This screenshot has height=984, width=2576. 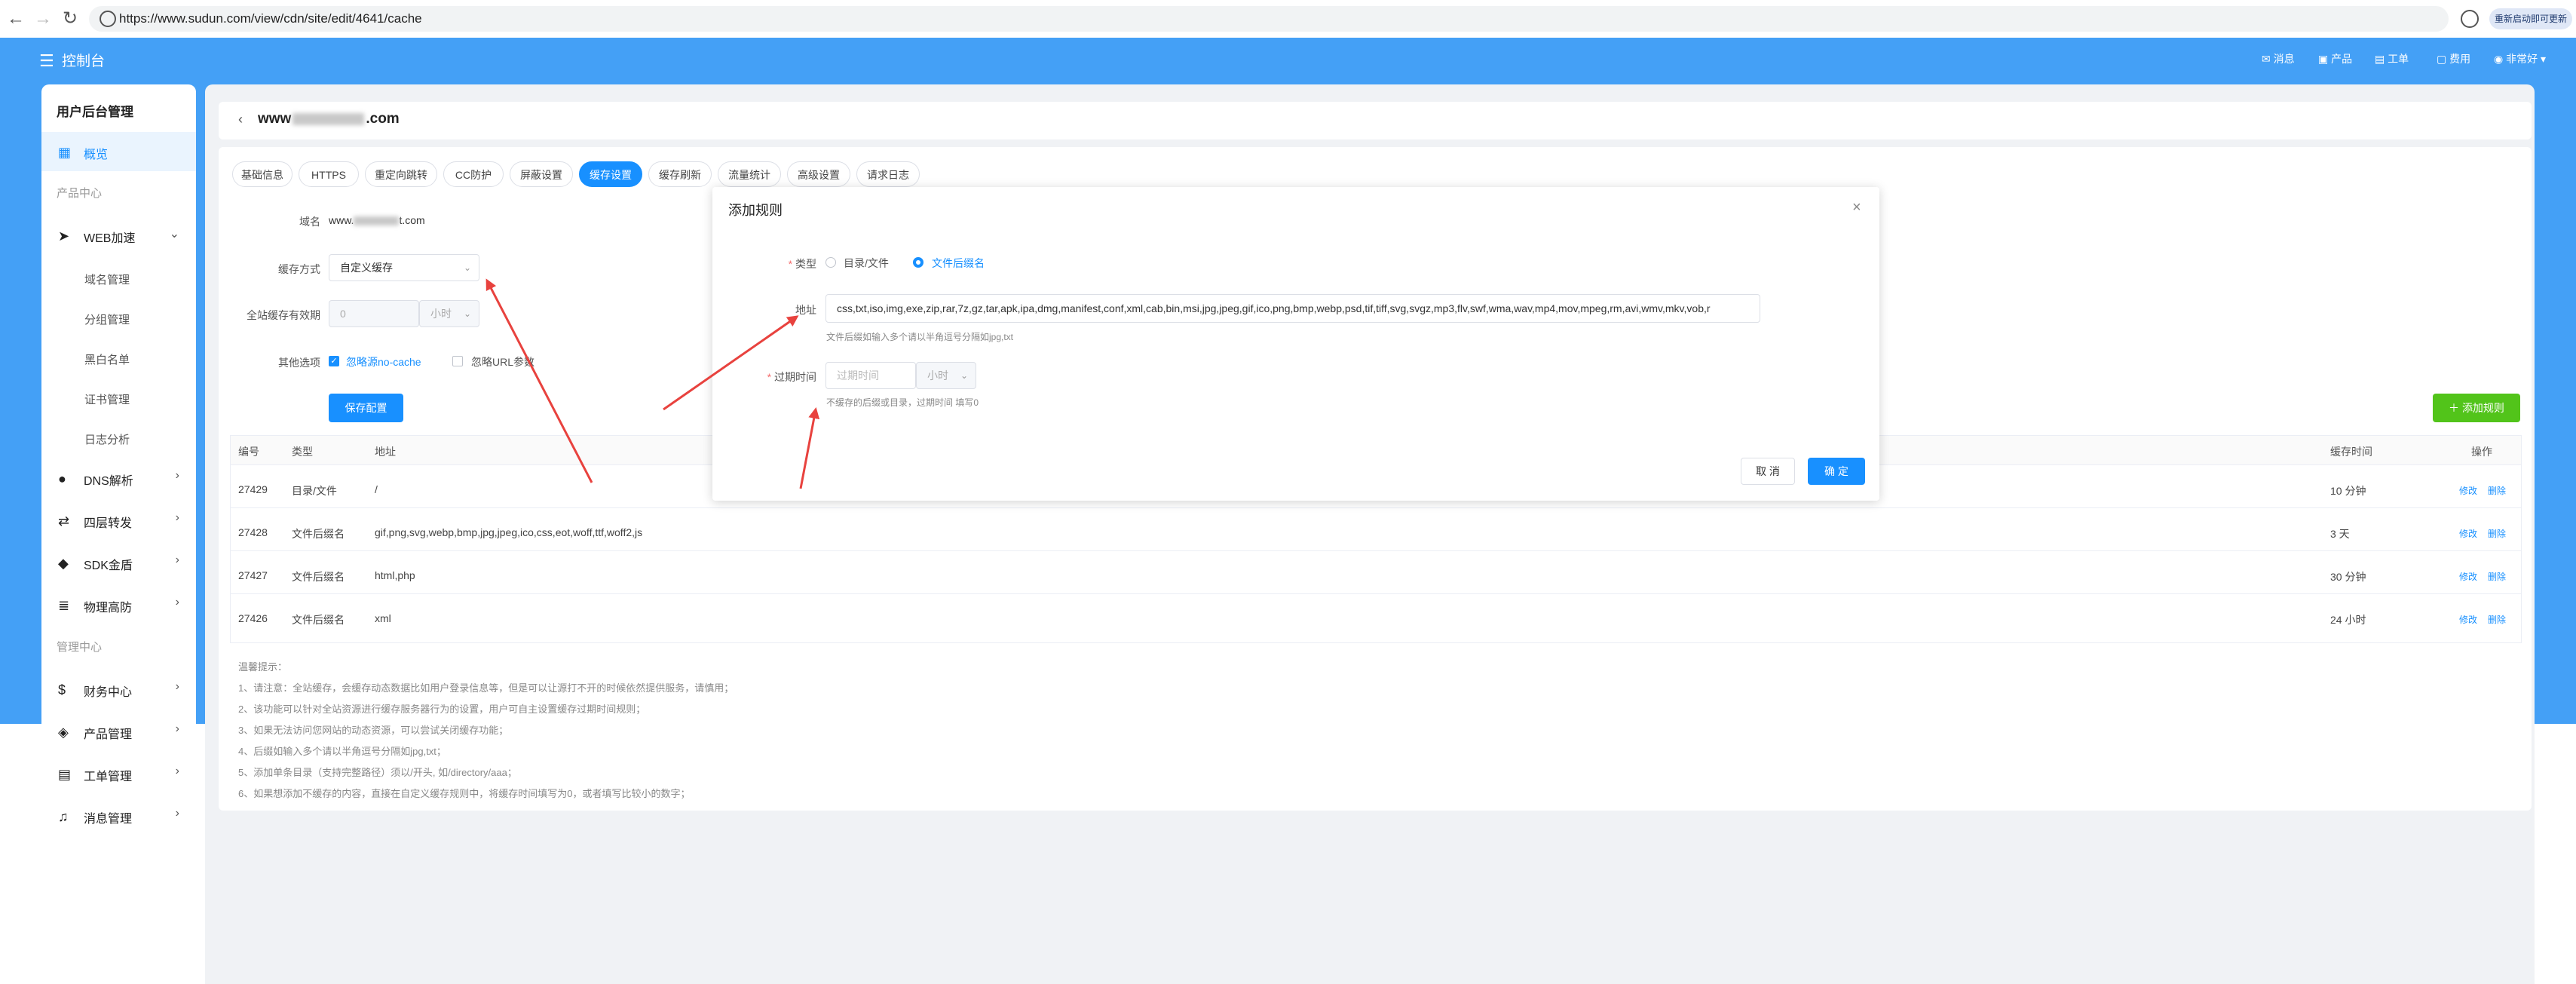 What do you see at coordinates (374, 313) in the screenshot?
I see `site-ttl-input: 0` at bounding box center [374, 313].